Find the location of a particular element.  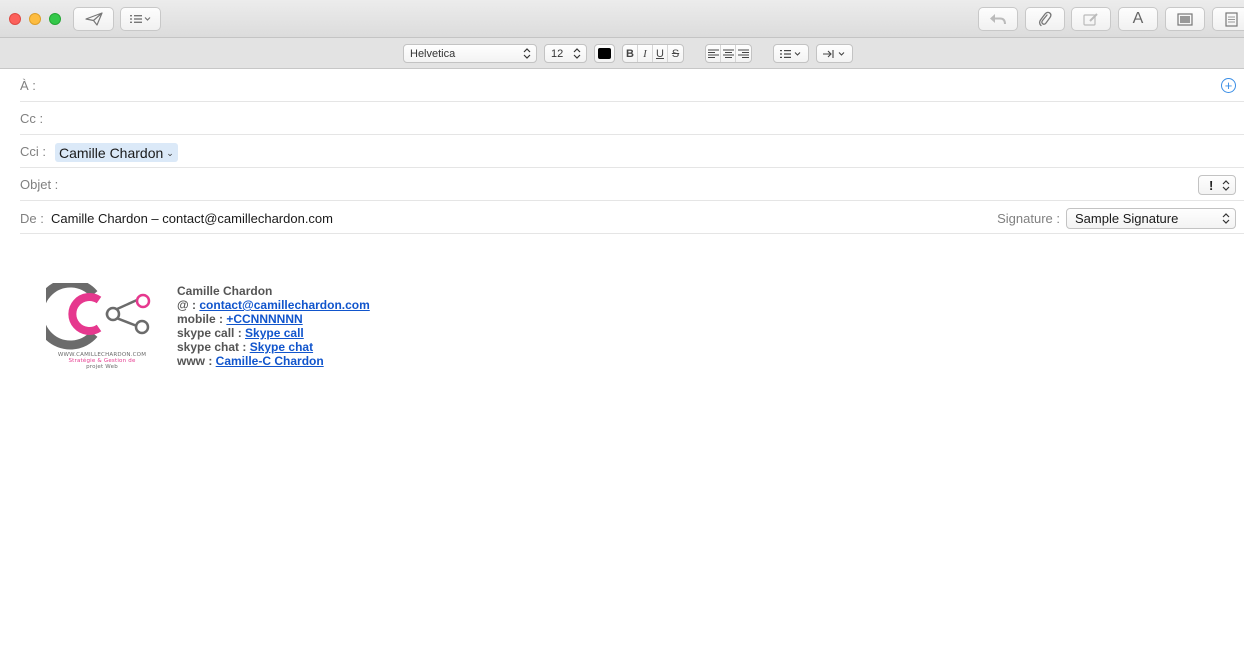

align-center-button is located at coordinates (728, 53).